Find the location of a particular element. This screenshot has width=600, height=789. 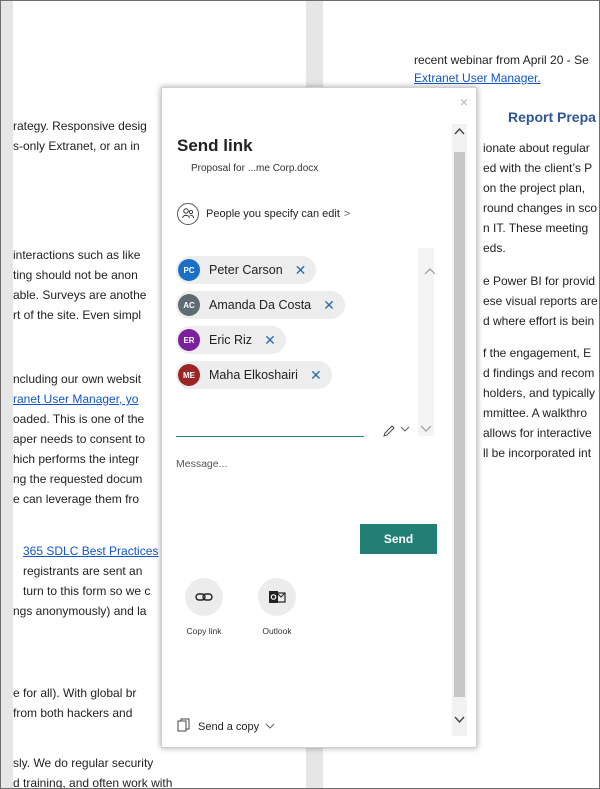

outlook-icon is located at coordinates (277, 597).